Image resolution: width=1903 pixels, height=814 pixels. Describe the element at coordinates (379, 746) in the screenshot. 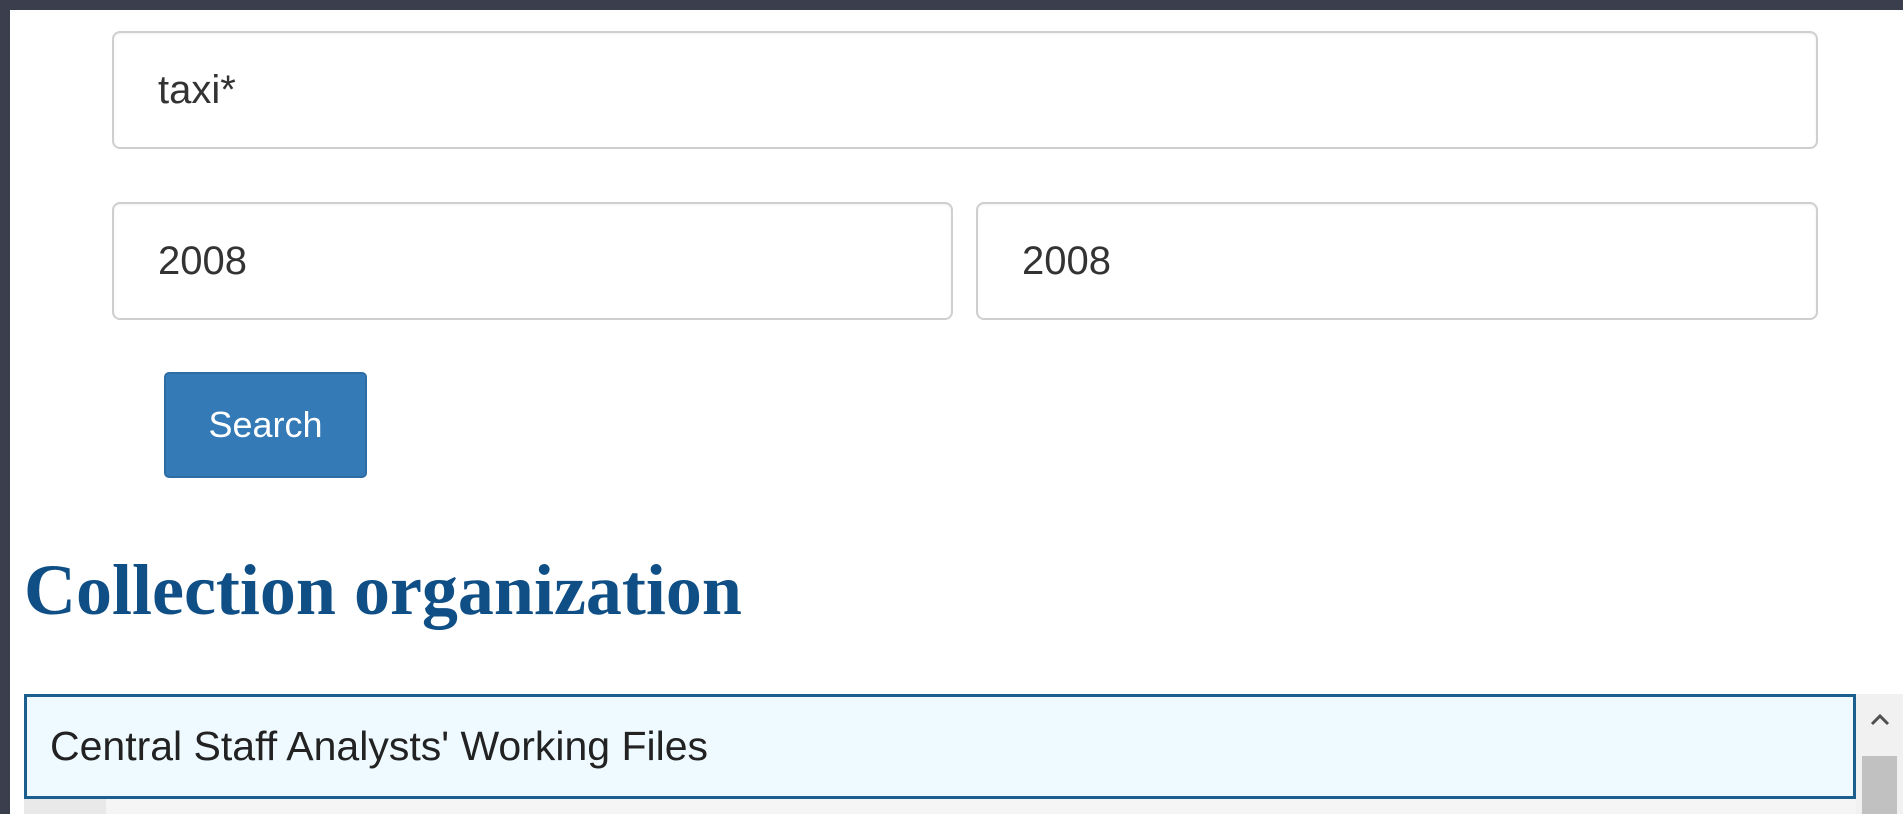

I see `collection-tree-item-label: Central Staff Analysts' Working Files` at that location.